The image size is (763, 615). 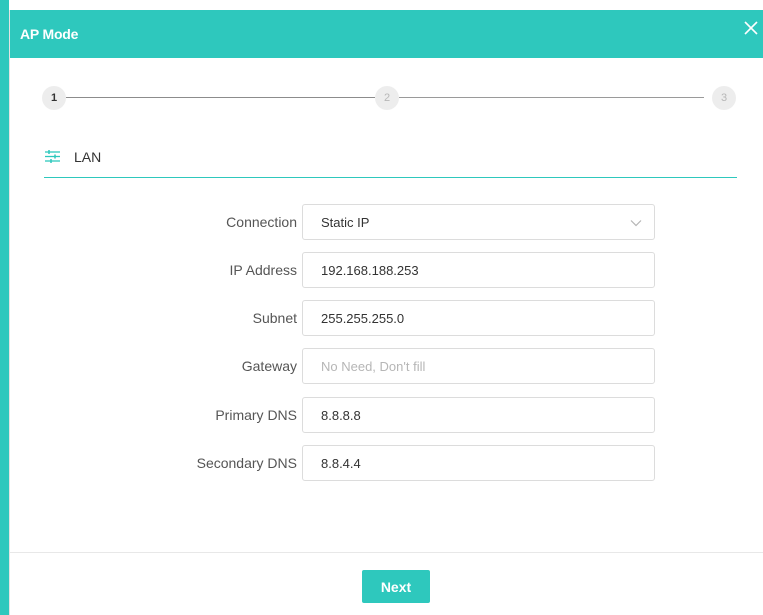 I want to click on modal-header: AP Mode, so click(x=386, y=34).